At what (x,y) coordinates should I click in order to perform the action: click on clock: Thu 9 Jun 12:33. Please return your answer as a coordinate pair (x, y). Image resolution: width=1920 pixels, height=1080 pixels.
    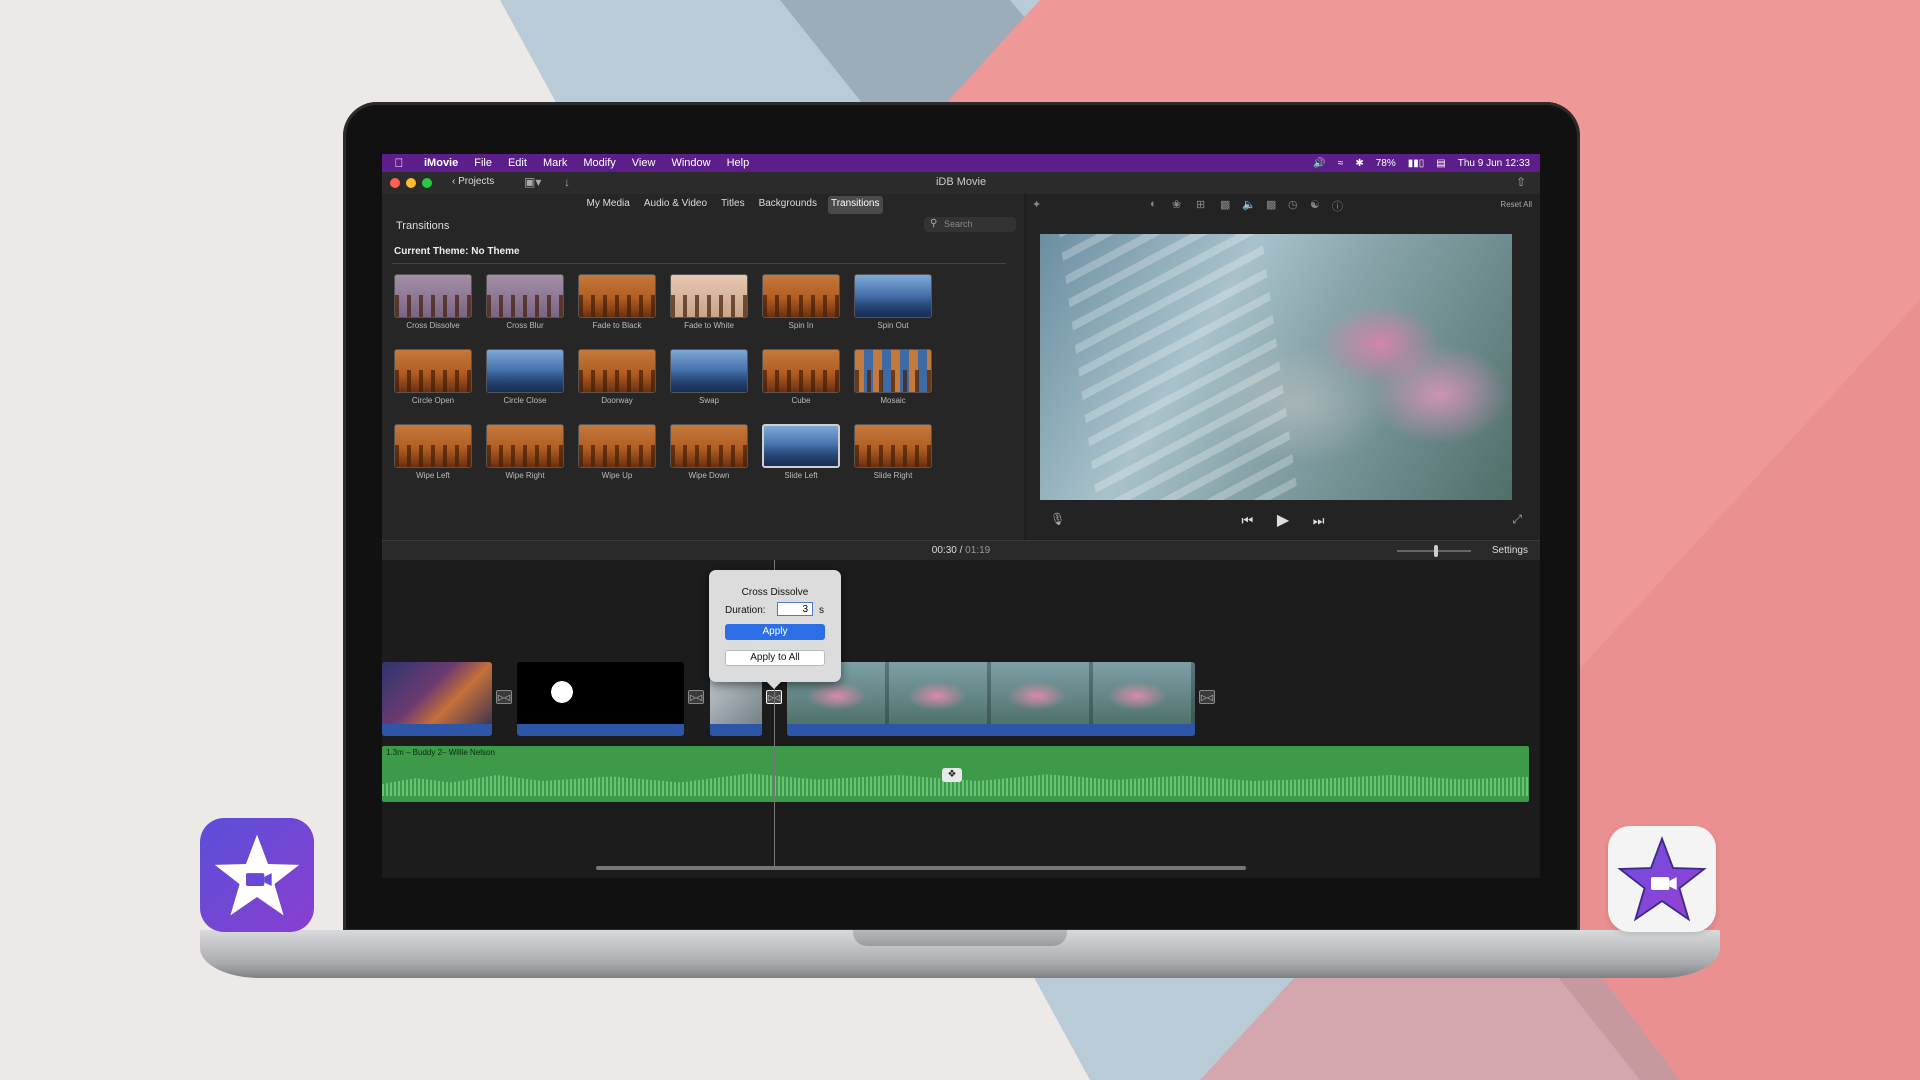
    Looking at the image, I should click on (1494, 163).